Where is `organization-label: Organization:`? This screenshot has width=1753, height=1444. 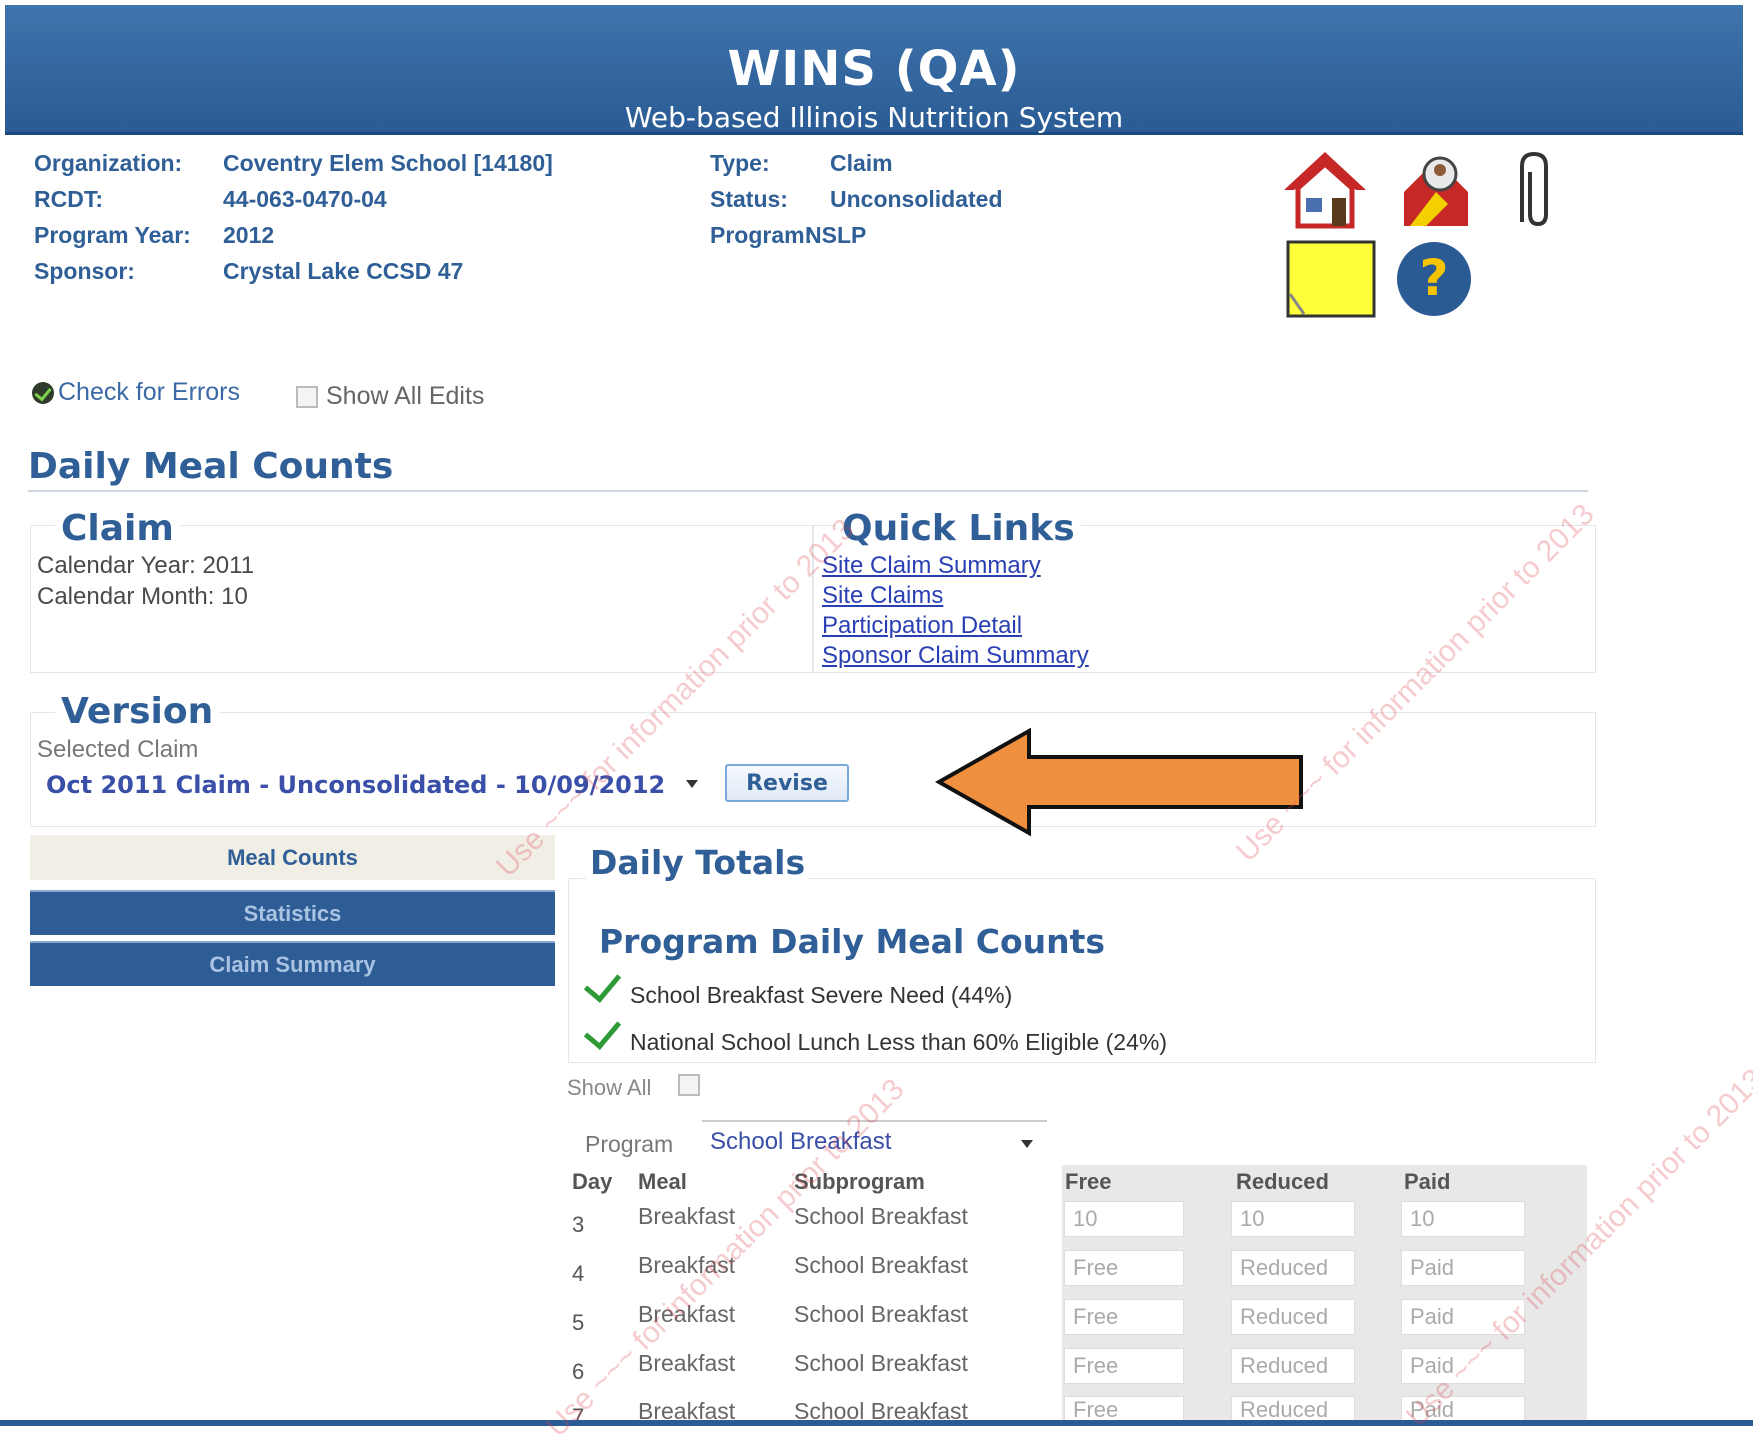
organization-label: Organization: is located at coordinates (108, 163).